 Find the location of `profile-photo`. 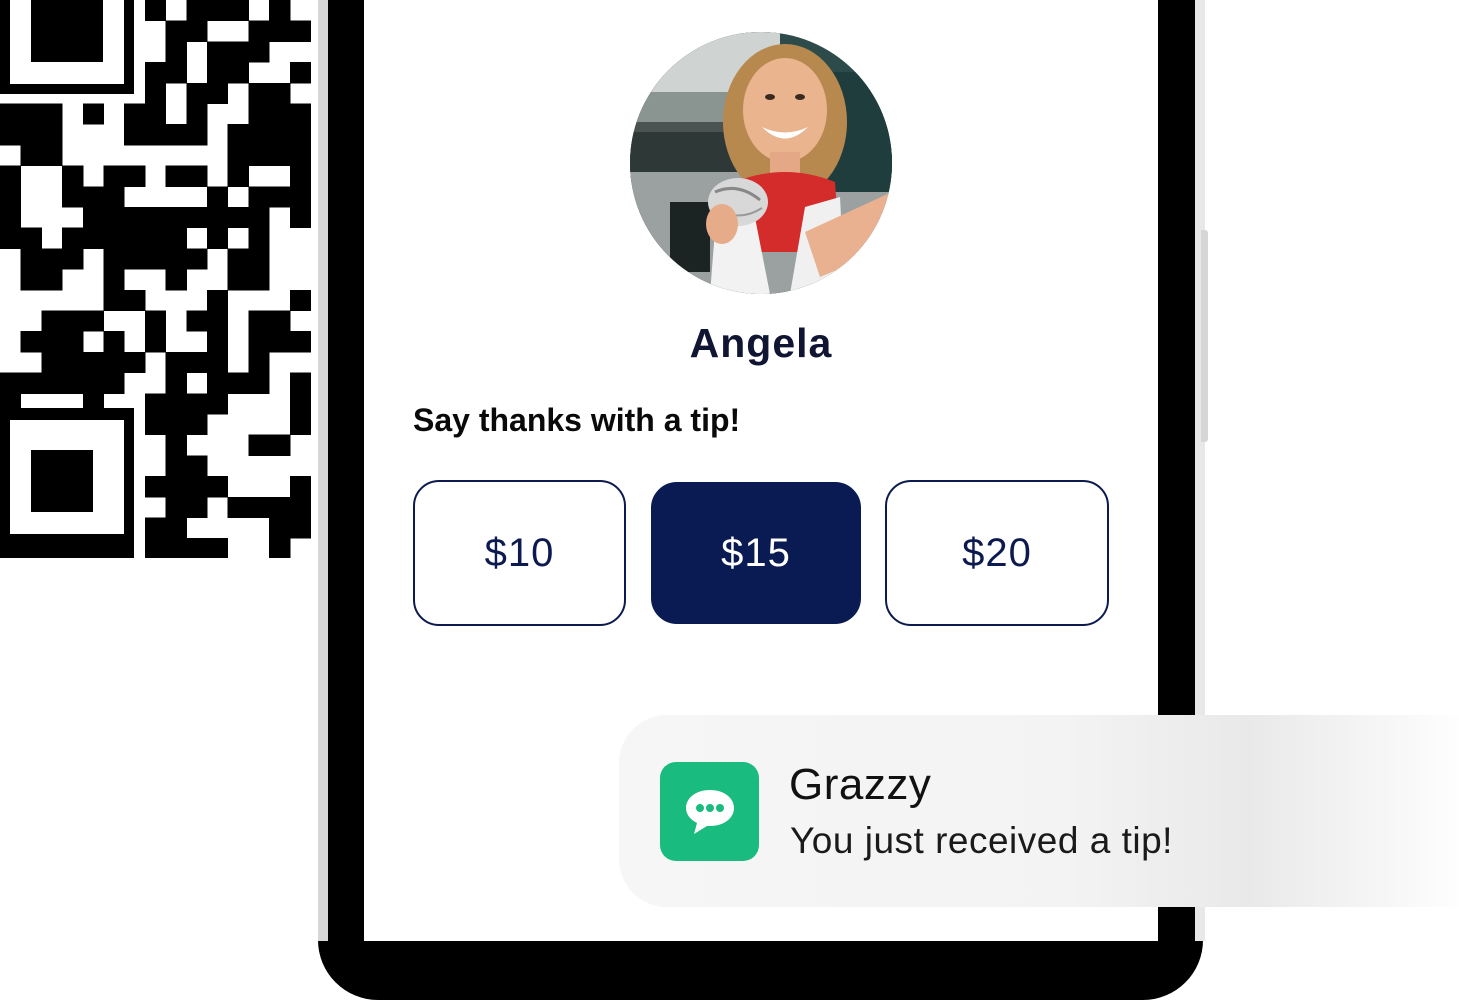

profile-photo is located at coordinates (761, 163).